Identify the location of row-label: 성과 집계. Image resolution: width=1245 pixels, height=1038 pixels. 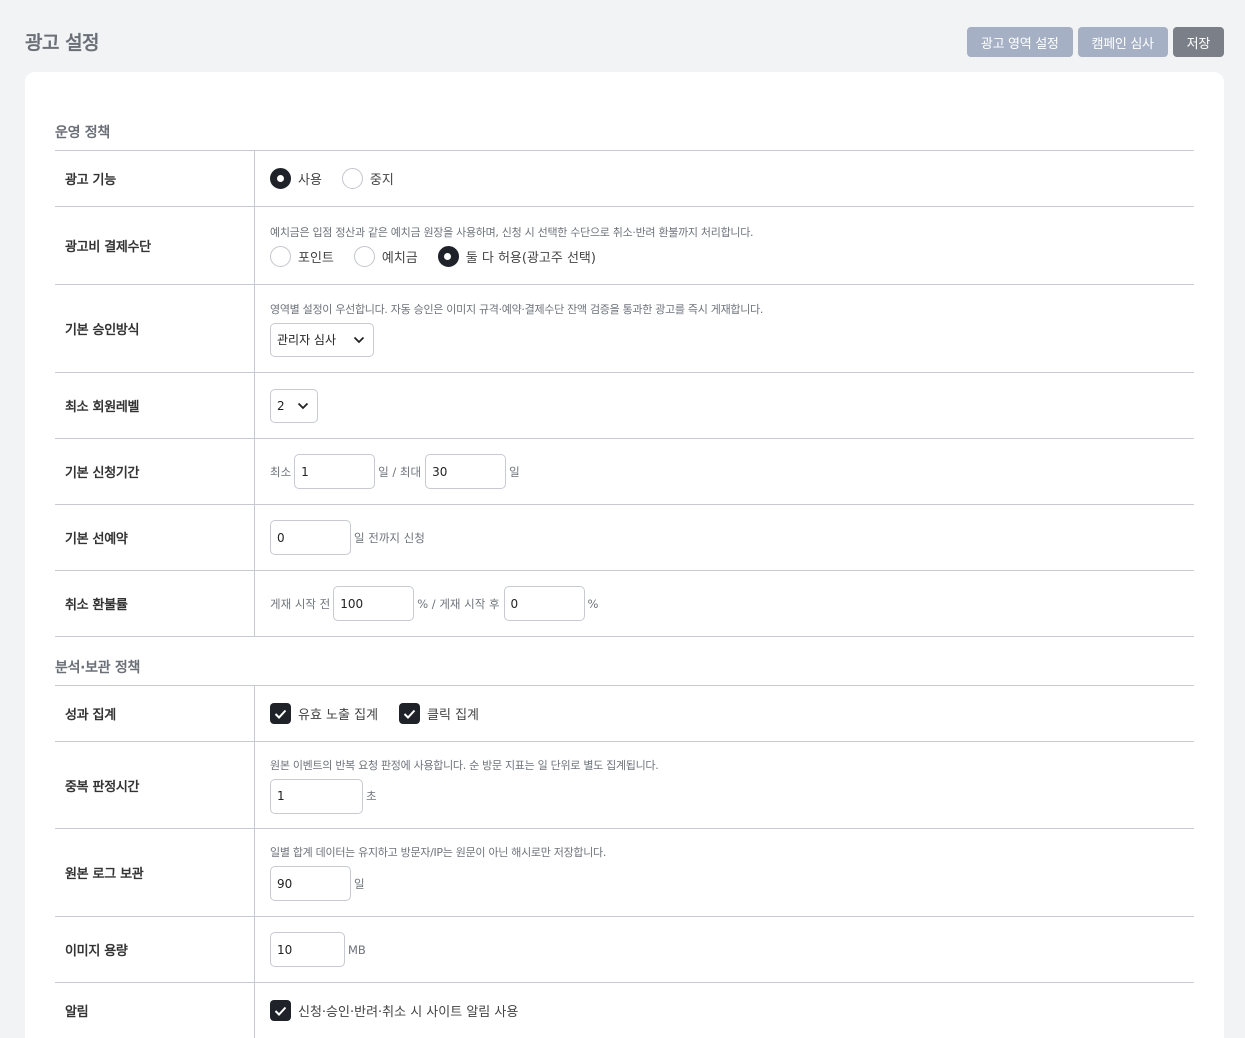
(155, 713).